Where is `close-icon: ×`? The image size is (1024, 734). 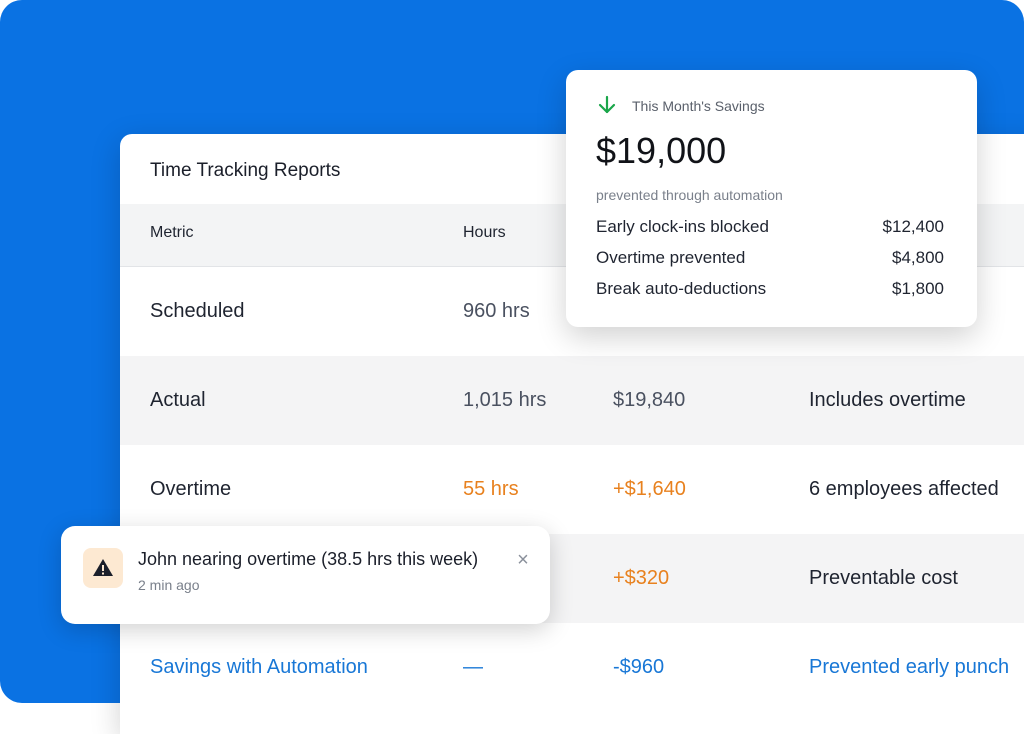 close-icon: × is located at coordinates (523, 560).